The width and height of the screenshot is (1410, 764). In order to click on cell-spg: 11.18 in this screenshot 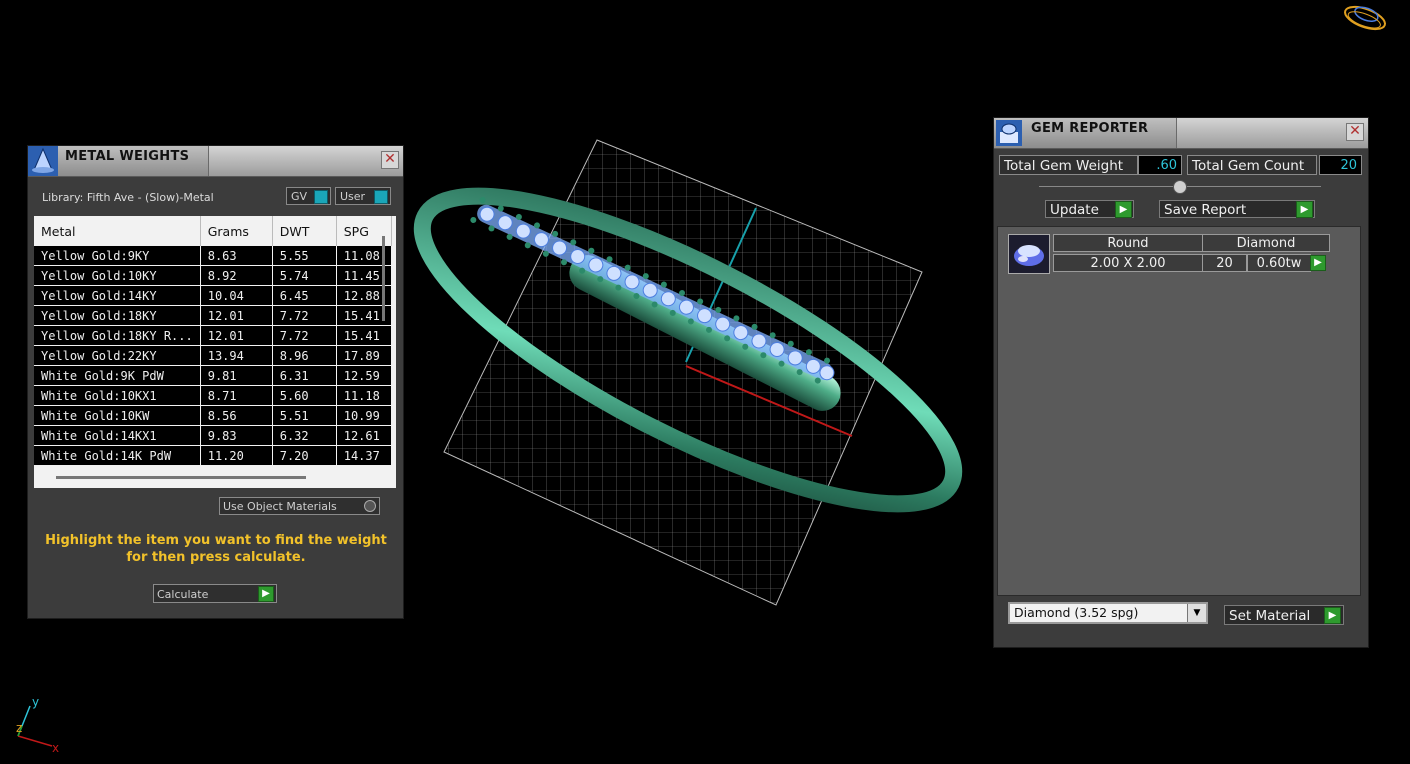, I will do `click(364, 395)`.